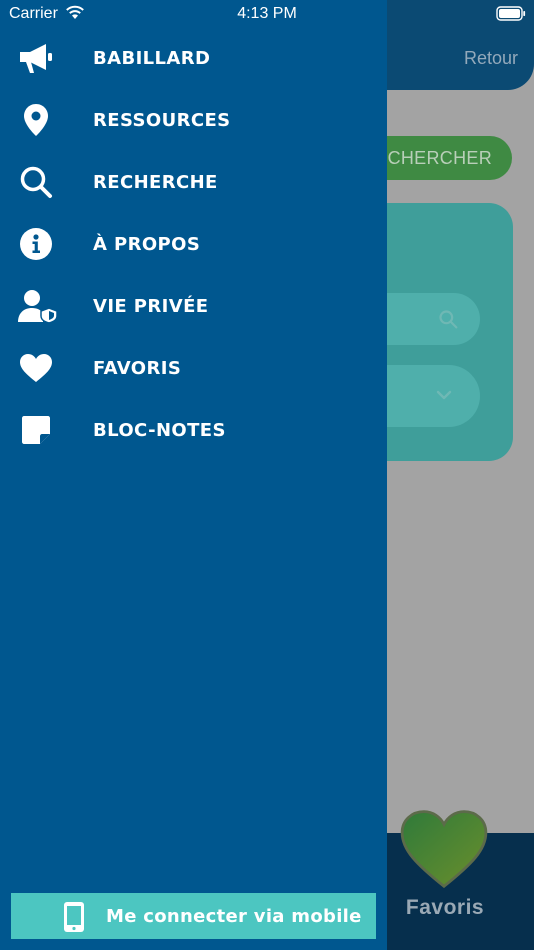 The image size is (534, 950). I want to click on back-button: Retour, so click(491, 58).